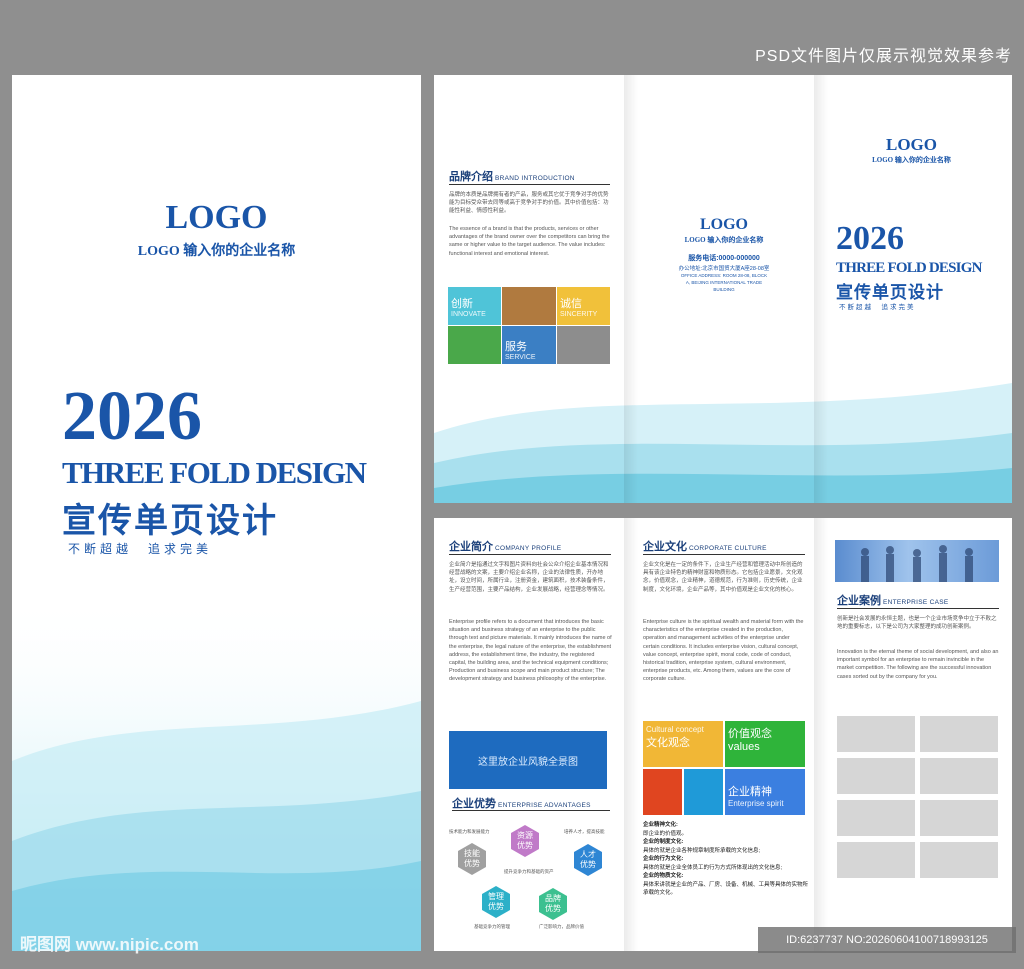 Image resolution: width=1024 pixels, height=969 pixels. What do you see at coordinates (469, 831) in the screenshot?
I see `adv-caption: 技术能力和发展能力` at bounding box center [469, 831].